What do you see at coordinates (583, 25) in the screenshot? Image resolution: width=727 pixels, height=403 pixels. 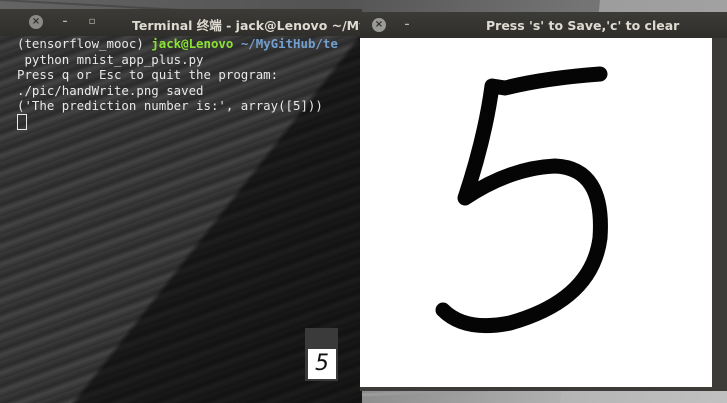 I see `drawing-window-title: Press 's' to Save,'c' to clear` at bounding box center [583, 25].